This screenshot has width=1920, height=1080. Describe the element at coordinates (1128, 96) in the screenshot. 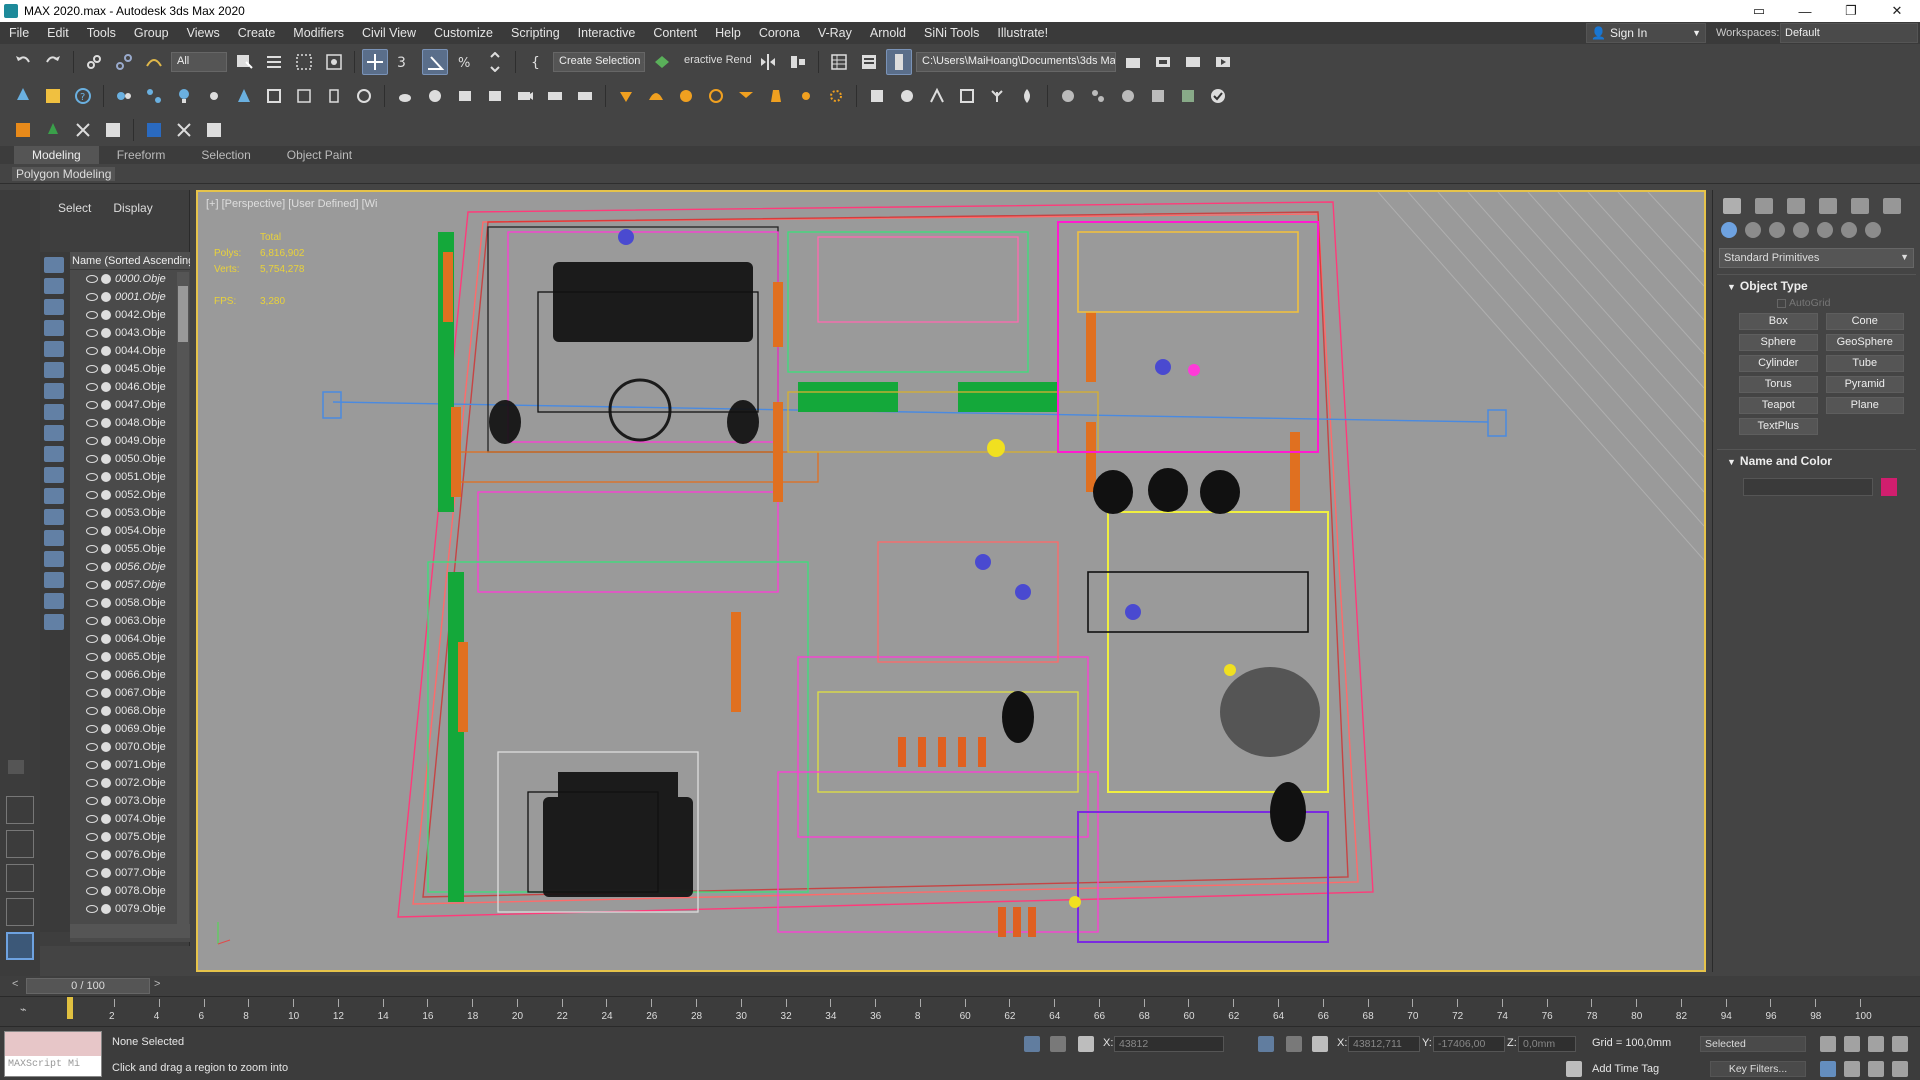

I see `arnold-shader-icon` at that location.